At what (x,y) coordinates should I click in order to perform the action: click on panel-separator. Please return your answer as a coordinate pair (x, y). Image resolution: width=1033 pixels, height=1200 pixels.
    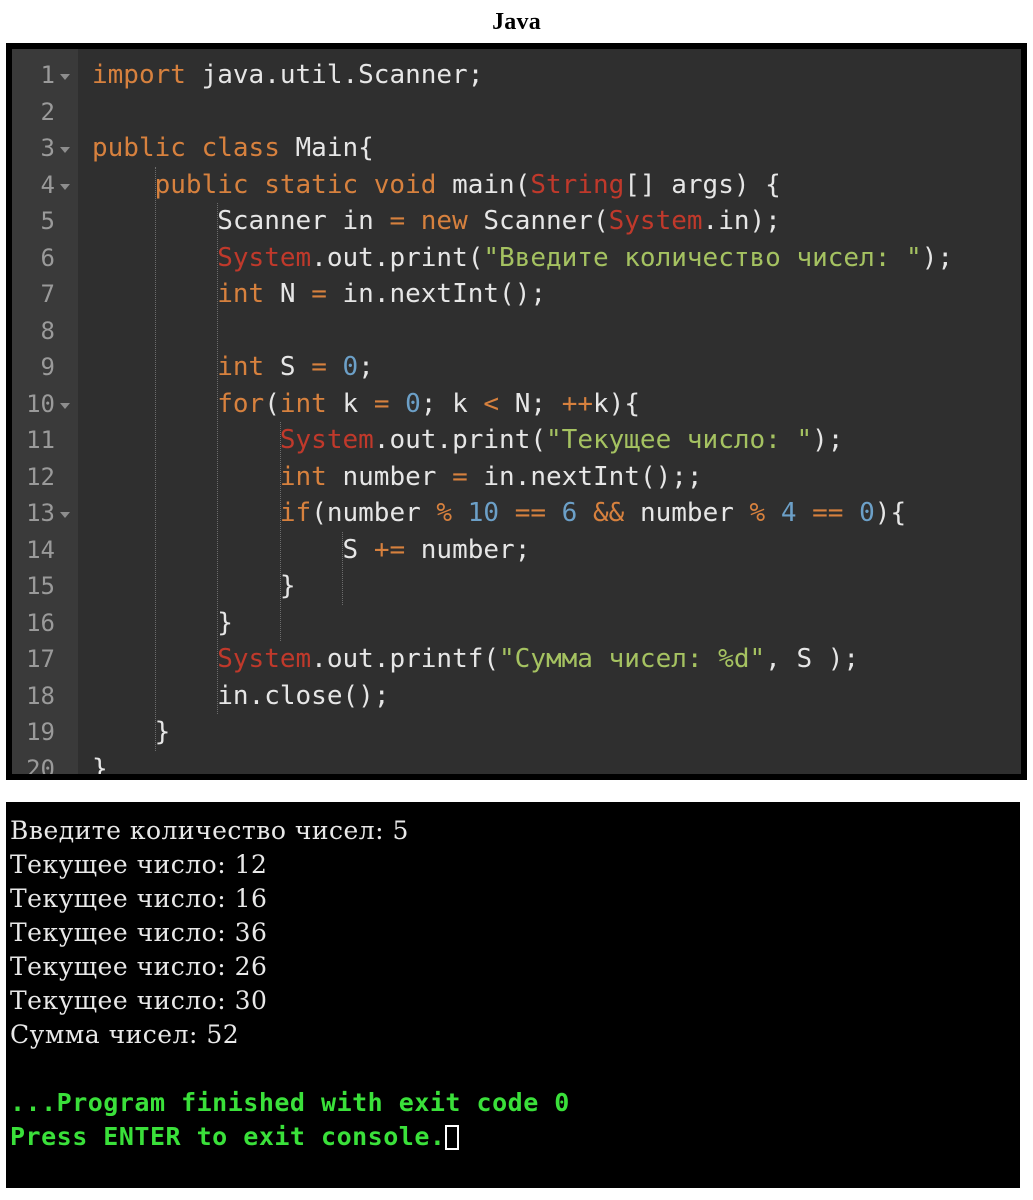
    Looking at the image, I should click on (516, 791).